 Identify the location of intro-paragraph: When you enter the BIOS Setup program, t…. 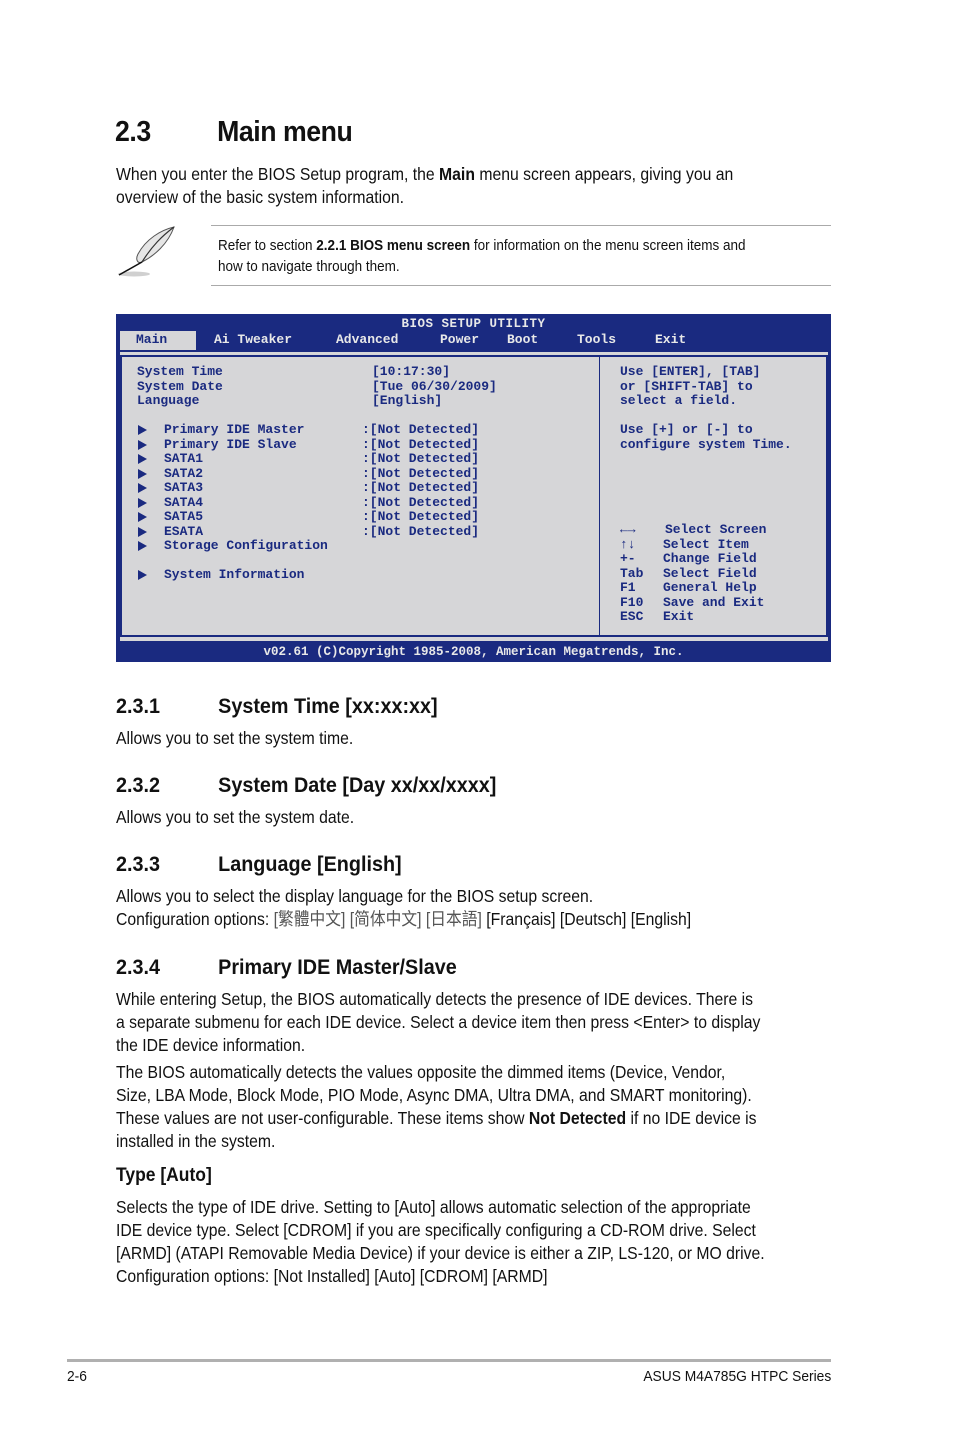
(424, 186).